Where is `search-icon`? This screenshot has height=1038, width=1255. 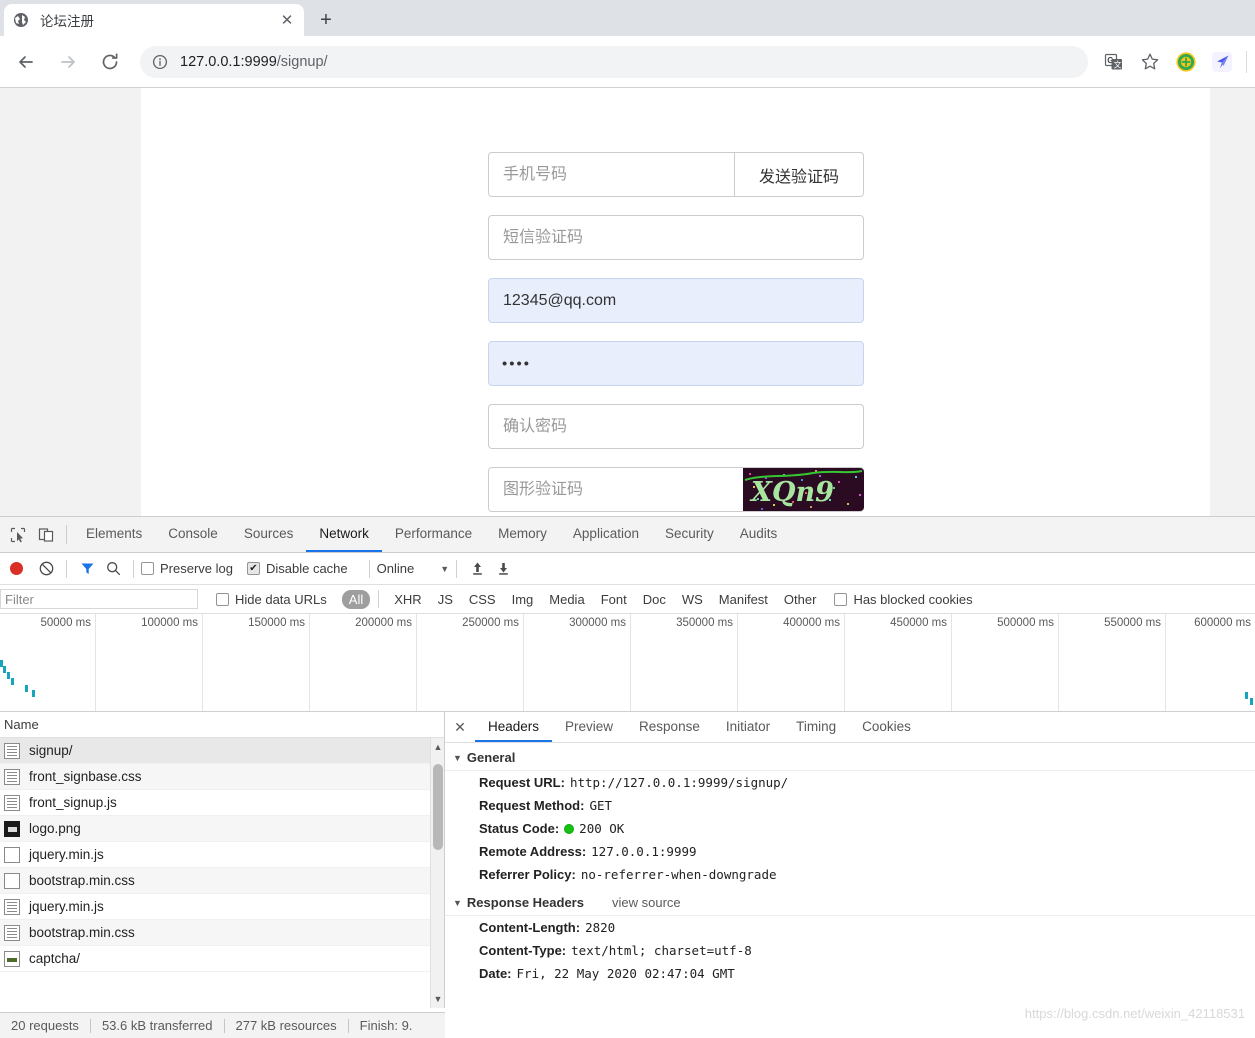 search-icon is located at coordinates (113, 569).